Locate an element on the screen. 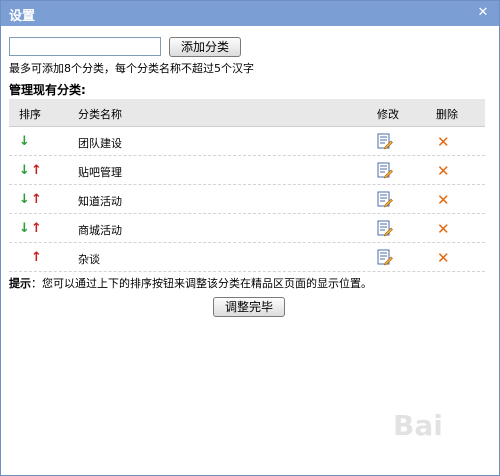 This screenshot has height=476, width=500. table-row: ↑ 杂谈 ✕ is located at coordinates (247, 257).